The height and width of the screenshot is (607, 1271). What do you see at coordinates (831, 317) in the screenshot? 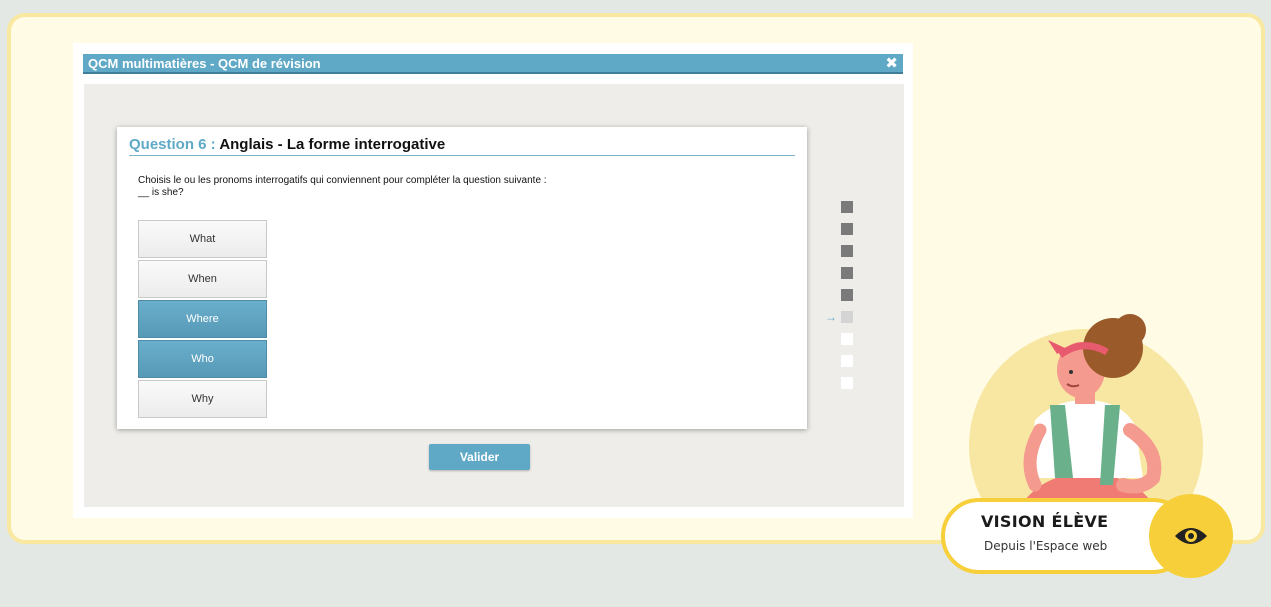
I see `current-arrow-icon: →` at bounding box center [831, 317].